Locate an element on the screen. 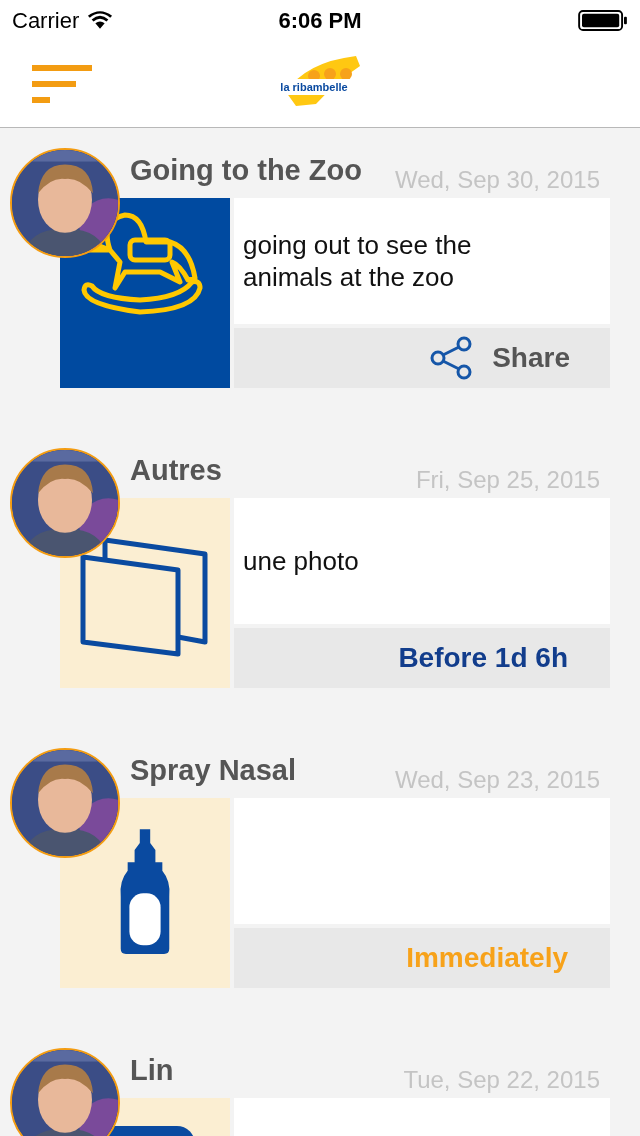 The width and height of the screenshot is (640, 1136). reminder-label: Immediately is located at coordinates (487, 958).